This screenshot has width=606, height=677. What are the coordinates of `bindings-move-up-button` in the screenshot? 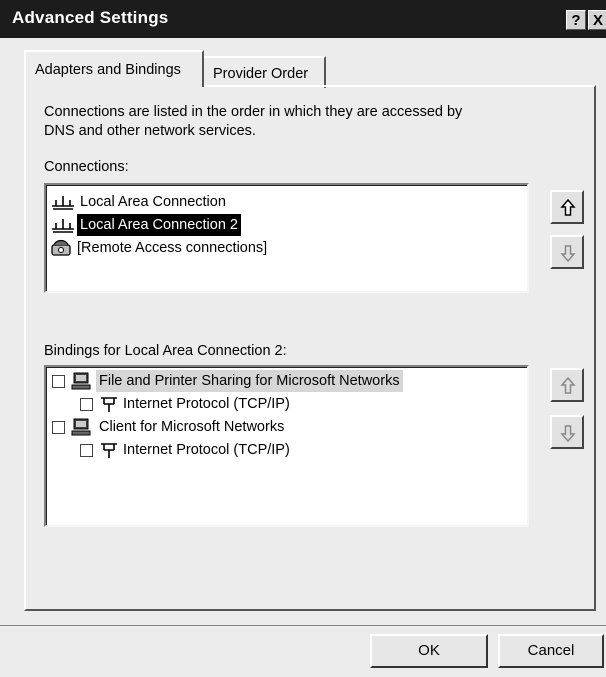 It's located at (567, 385).